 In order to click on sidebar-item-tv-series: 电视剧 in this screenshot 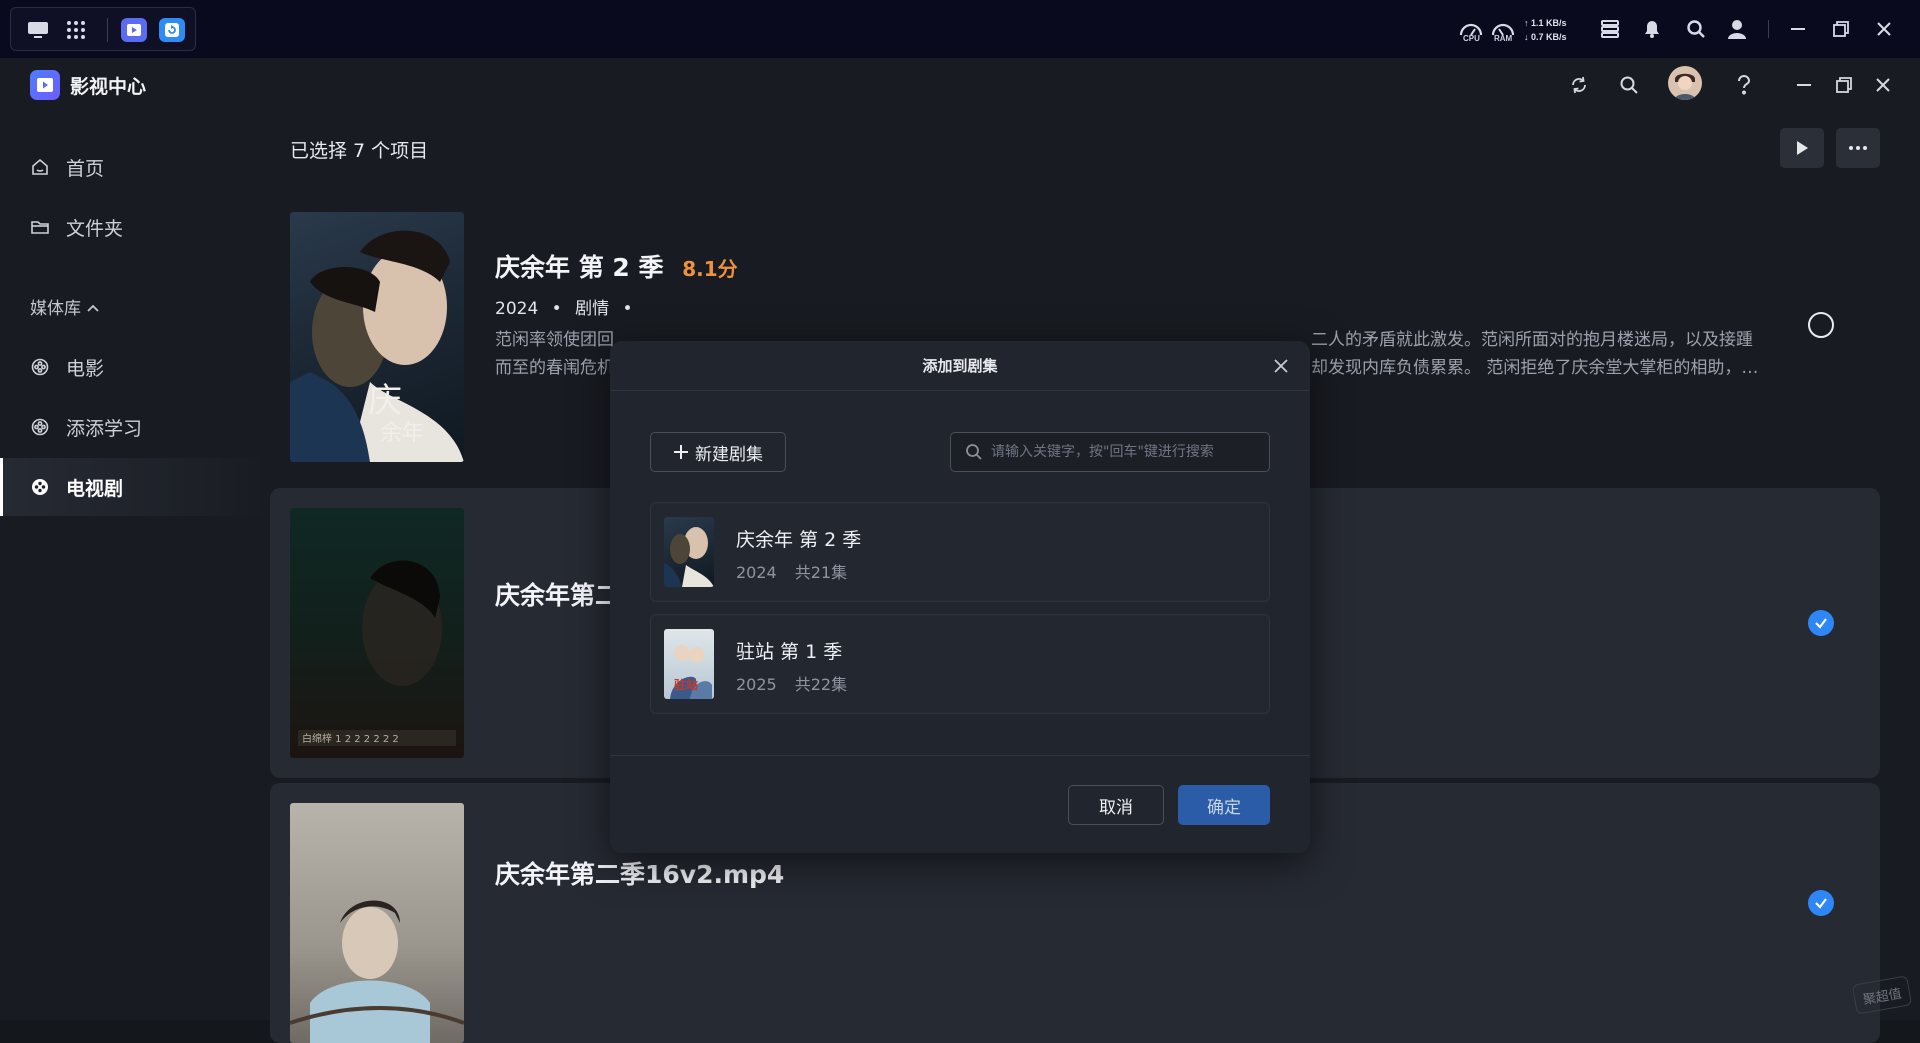, I will do `click(135, 487)`.